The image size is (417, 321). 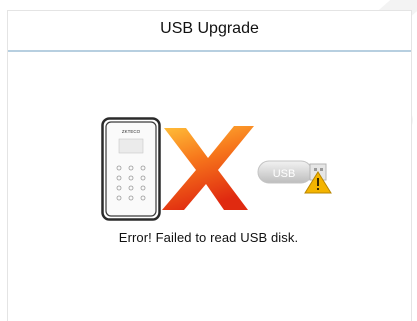 I want to click on usb-drive-icon: USB, so click(x=294, y=177).